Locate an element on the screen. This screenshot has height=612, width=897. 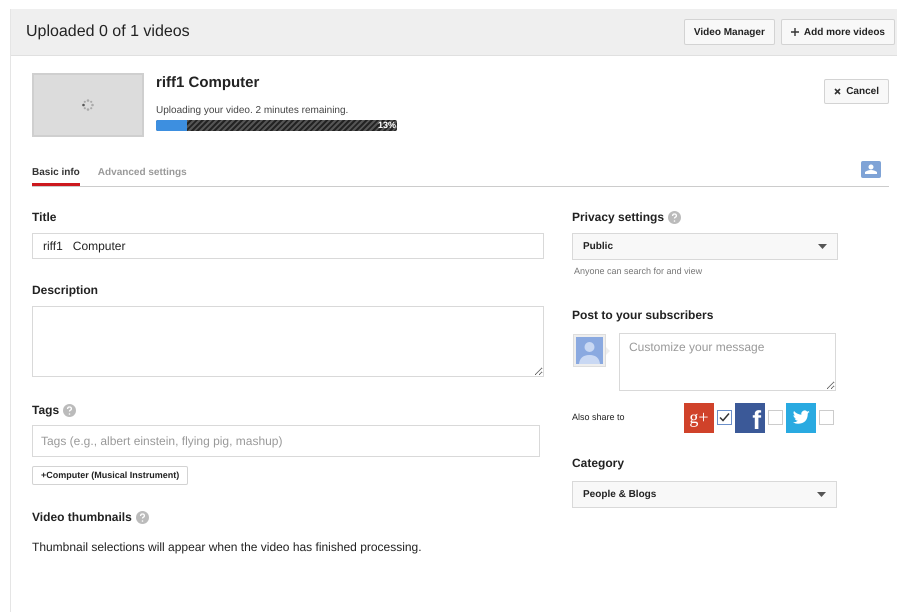
plus-icon is located at coordinates (794, 32).